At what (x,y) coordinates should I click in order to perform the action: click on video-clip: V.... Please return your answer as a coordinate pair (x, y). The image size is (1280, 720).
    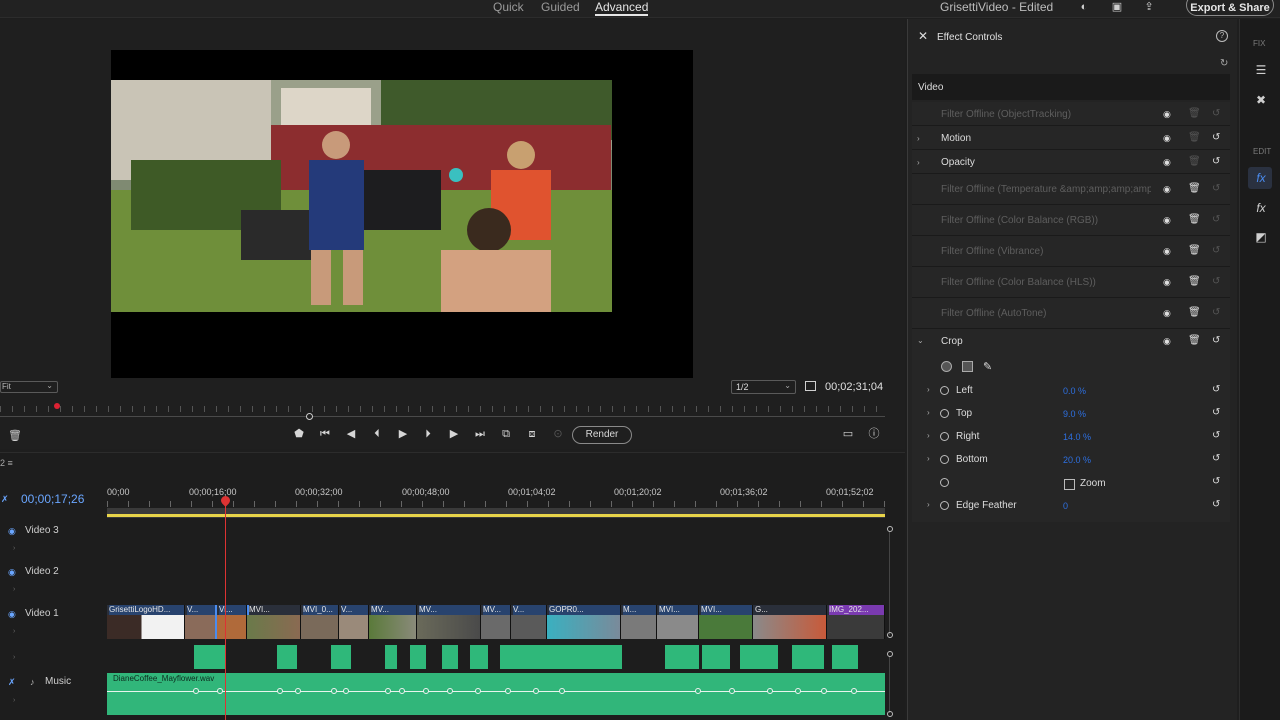
    Looking at the image, I should click on (354, 622).